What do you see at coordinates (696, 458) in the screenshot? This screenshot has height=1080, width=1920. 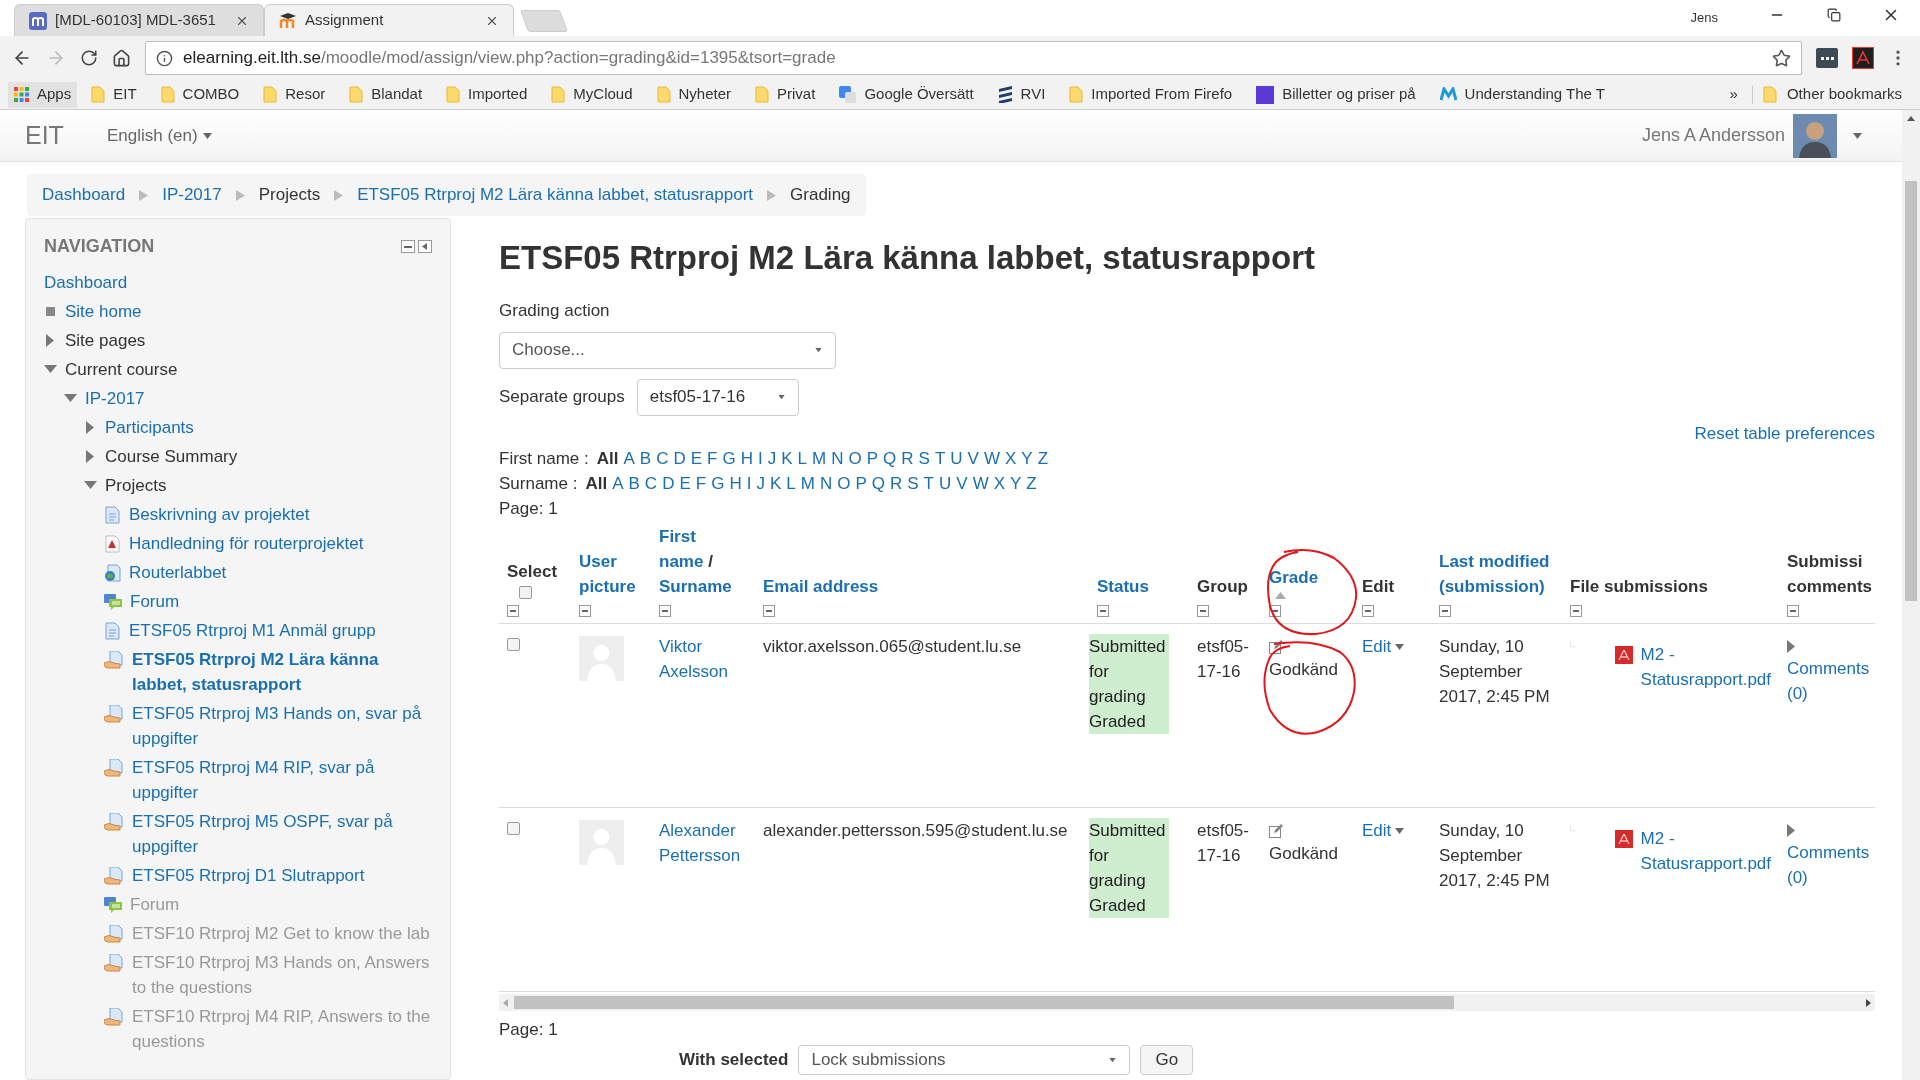 I see `letter-filter: E` at bounding box center [696, 458].